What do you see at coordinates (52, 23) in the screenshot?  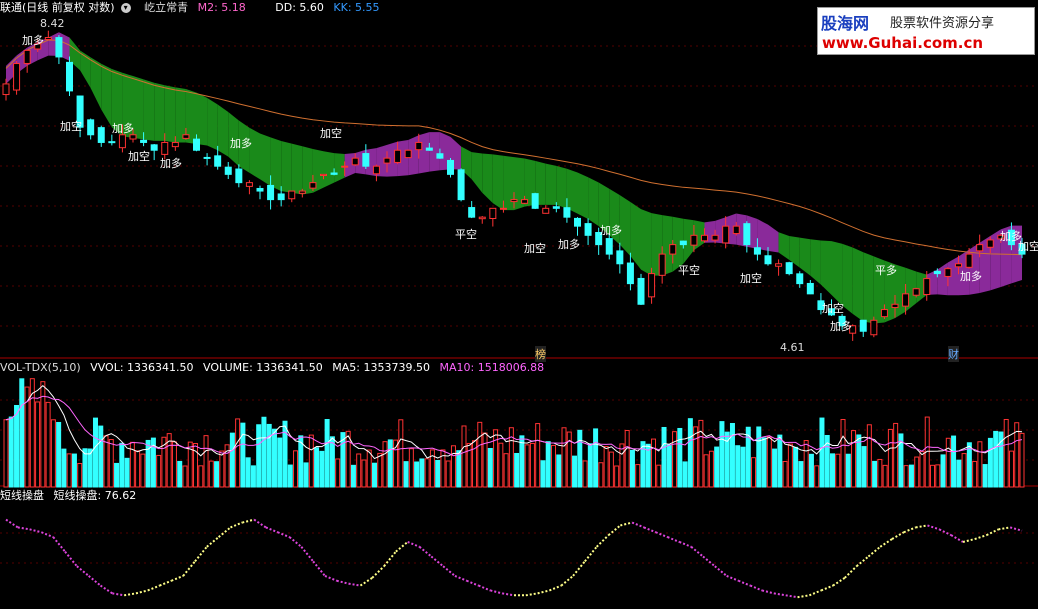 I see `high-price-label: 8.42` at bounding box center [52, 23].